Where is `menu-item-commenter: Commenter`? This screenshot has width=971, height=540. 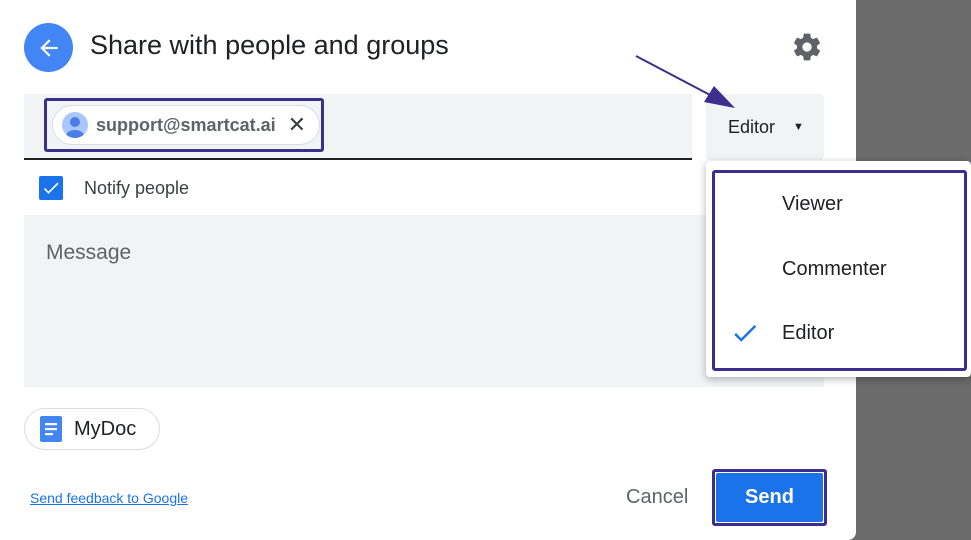 menu-item-commenter: Commenter is located at coordinates (838, 269).